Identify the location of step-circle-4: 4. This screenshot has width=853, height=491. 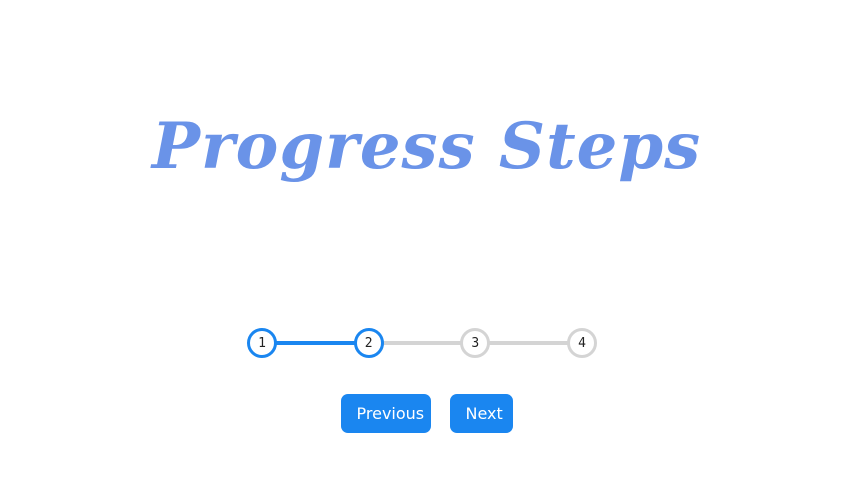
(582, 343).